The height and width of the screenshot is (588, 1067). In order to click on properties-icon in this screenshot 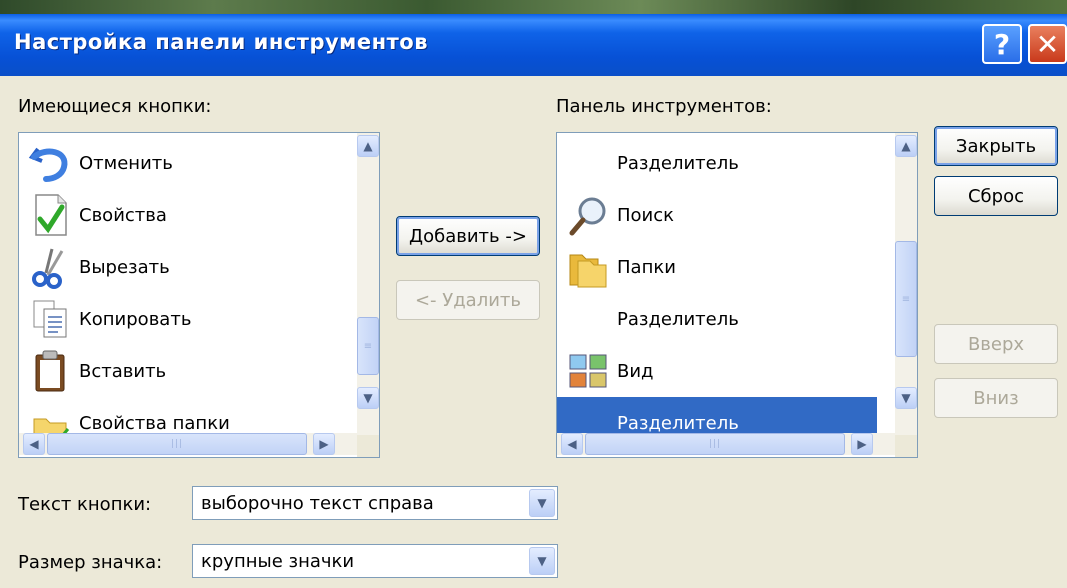, I will do `click(50, 215)`.